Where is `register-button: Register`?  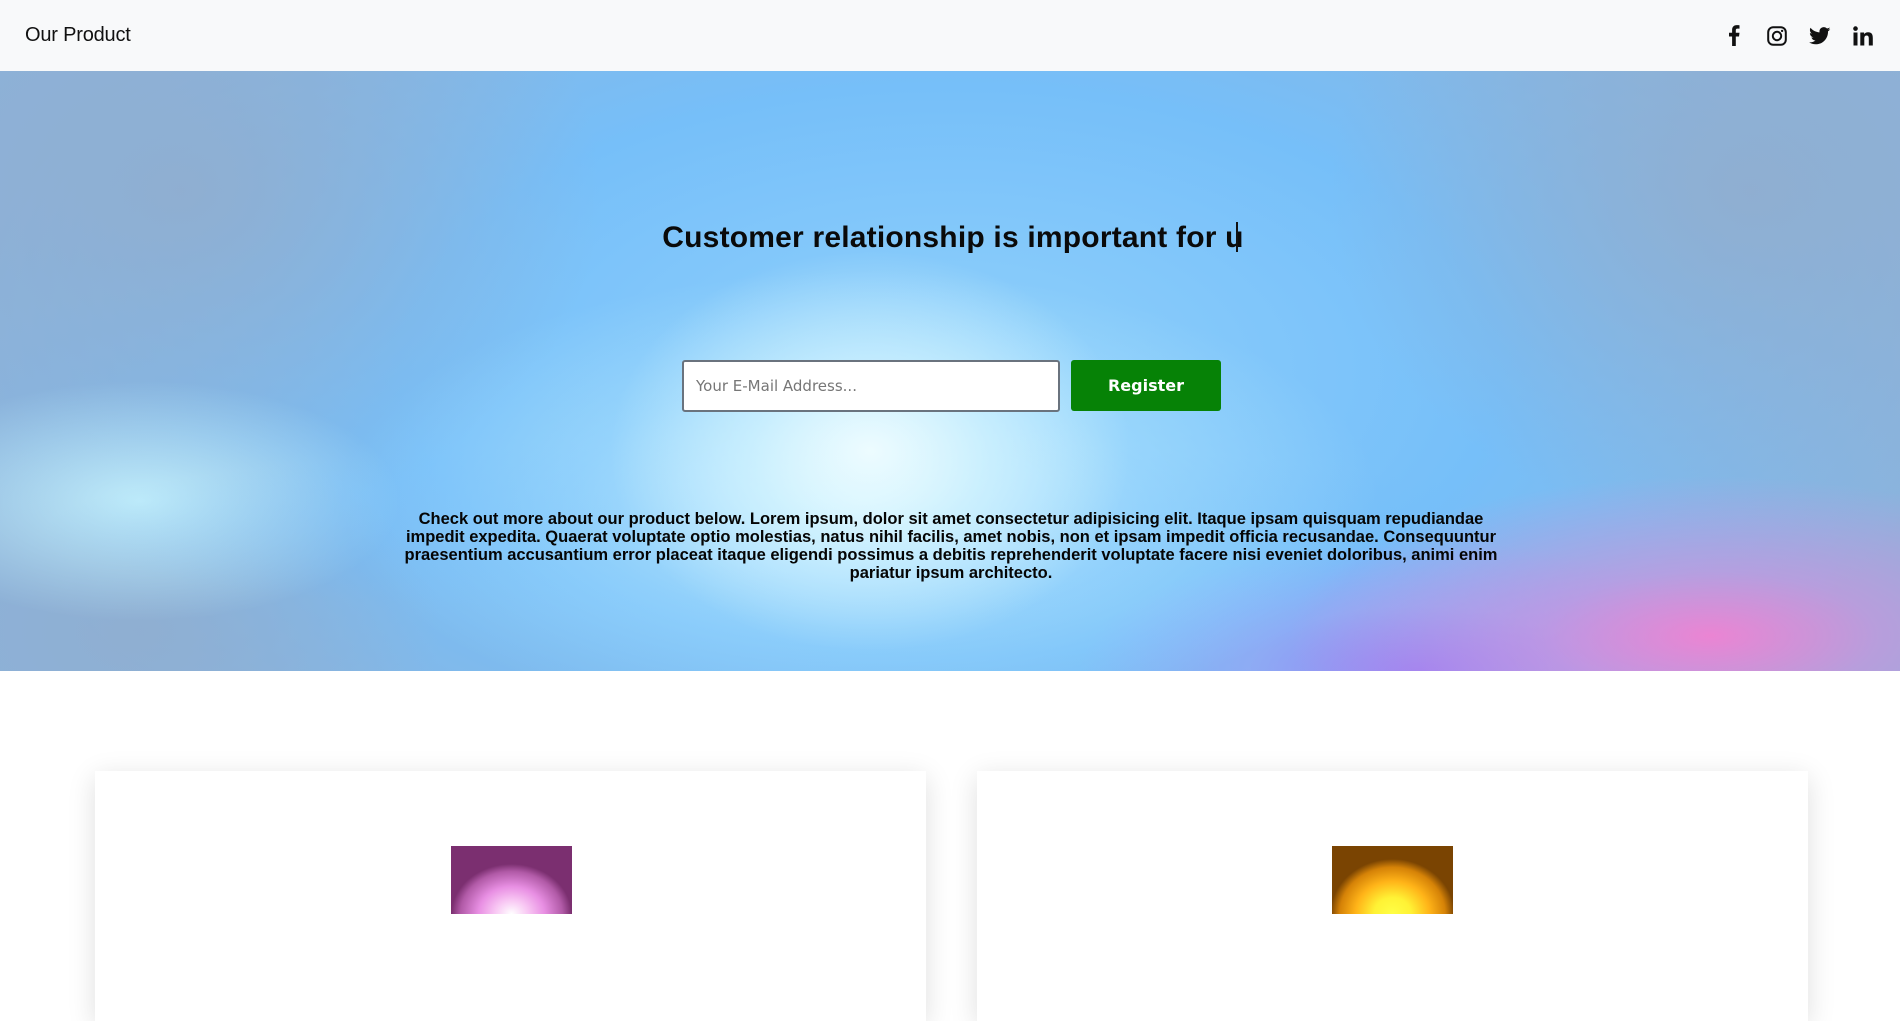 register-button: Register is located at coordinates (1146, 385).